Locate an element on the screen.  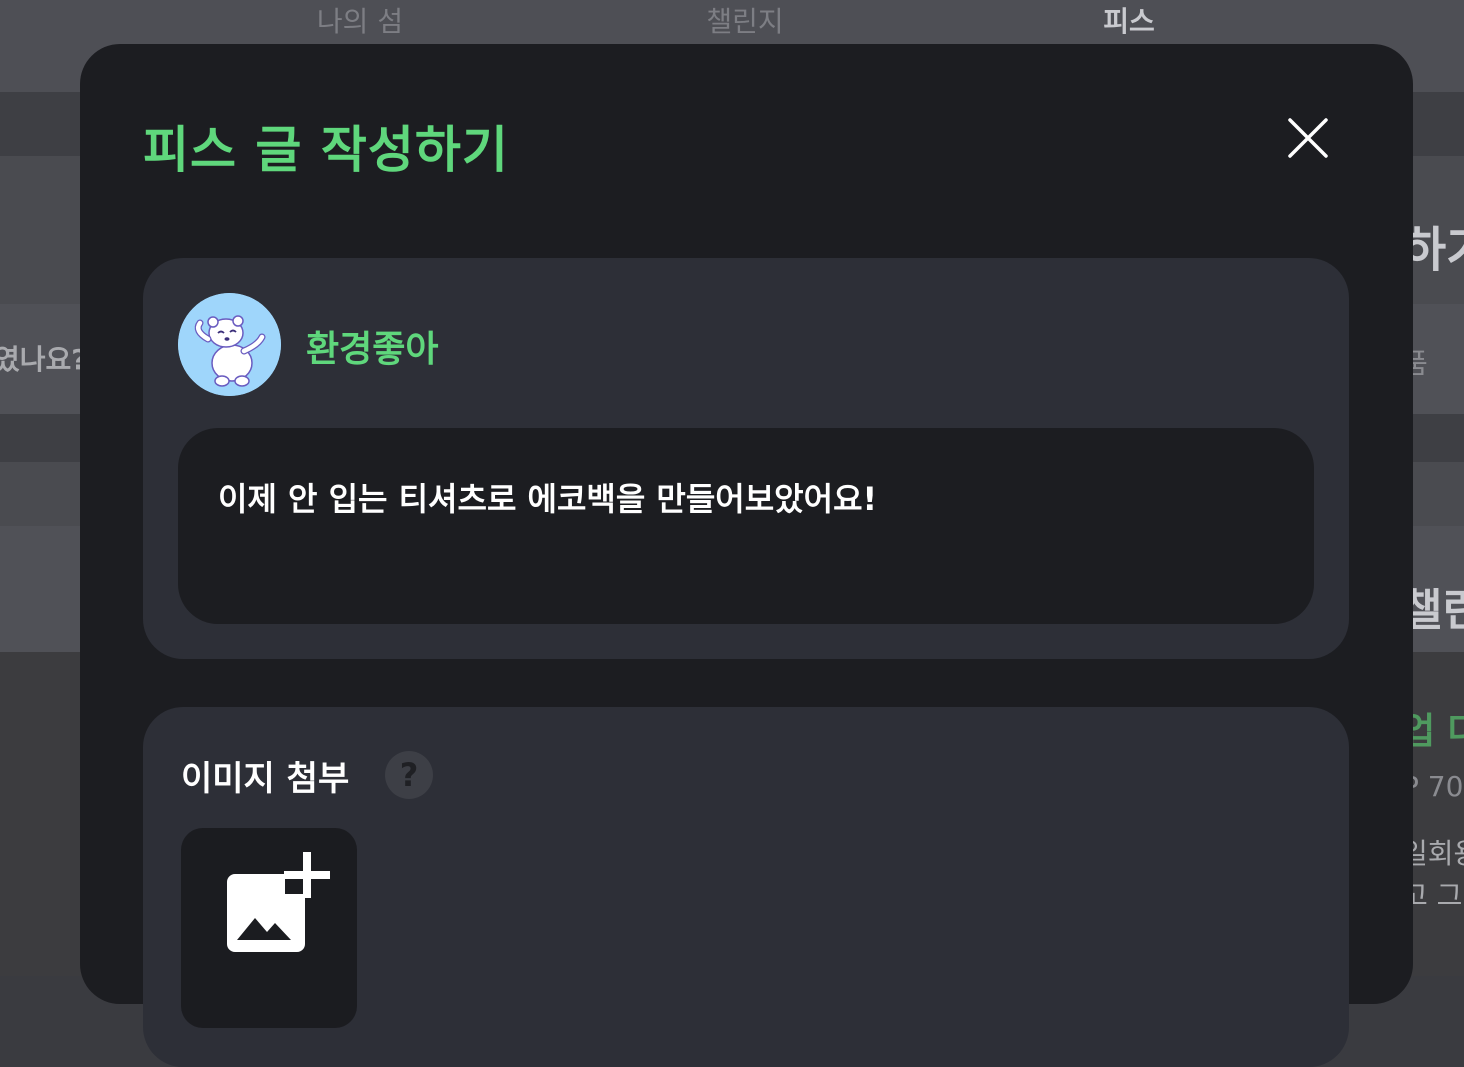
close-button is located at coordinates (1308, 138).